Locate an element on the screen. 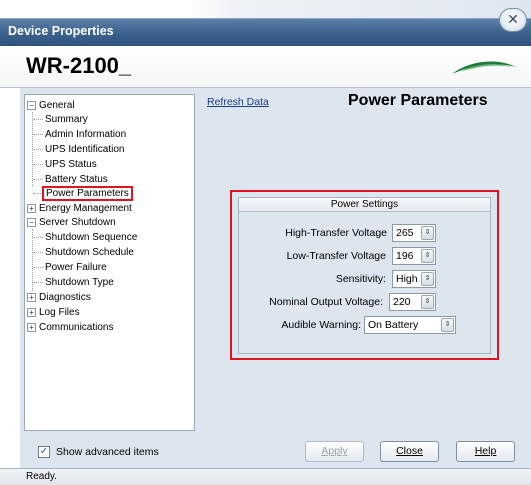 The width and height of the screenshot is (531, 485). device-header: WR-2100_ is located at coordinates (265, 67).